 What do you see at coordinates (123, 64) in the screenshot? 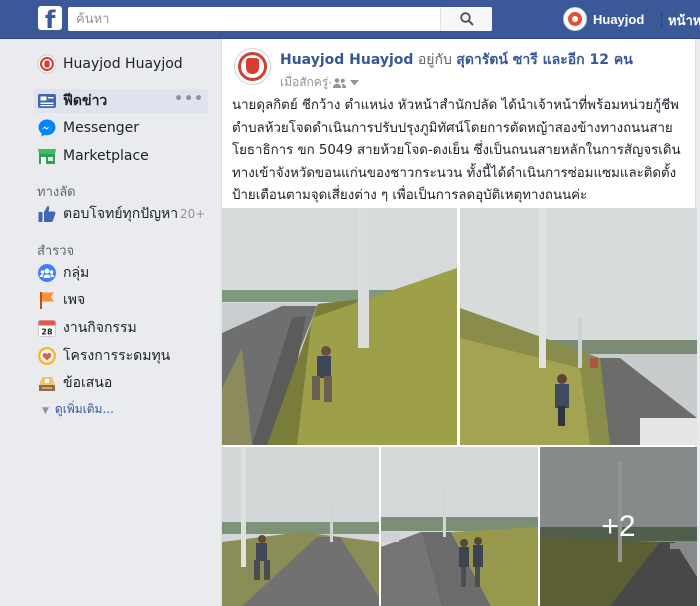
I see `sidebar-item-label: Huayjod Huayjod` at bounding box center [123, 64].